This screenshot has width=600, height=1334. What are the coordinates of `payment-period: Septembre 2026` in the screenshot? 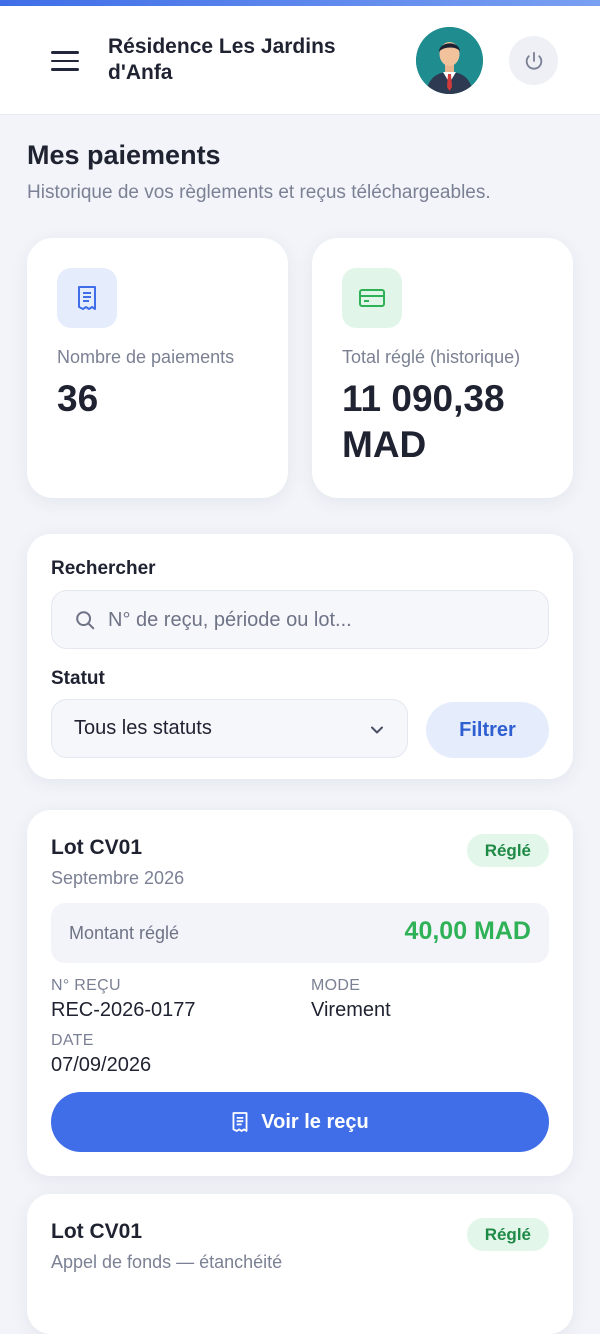 It's located at (118, 878).